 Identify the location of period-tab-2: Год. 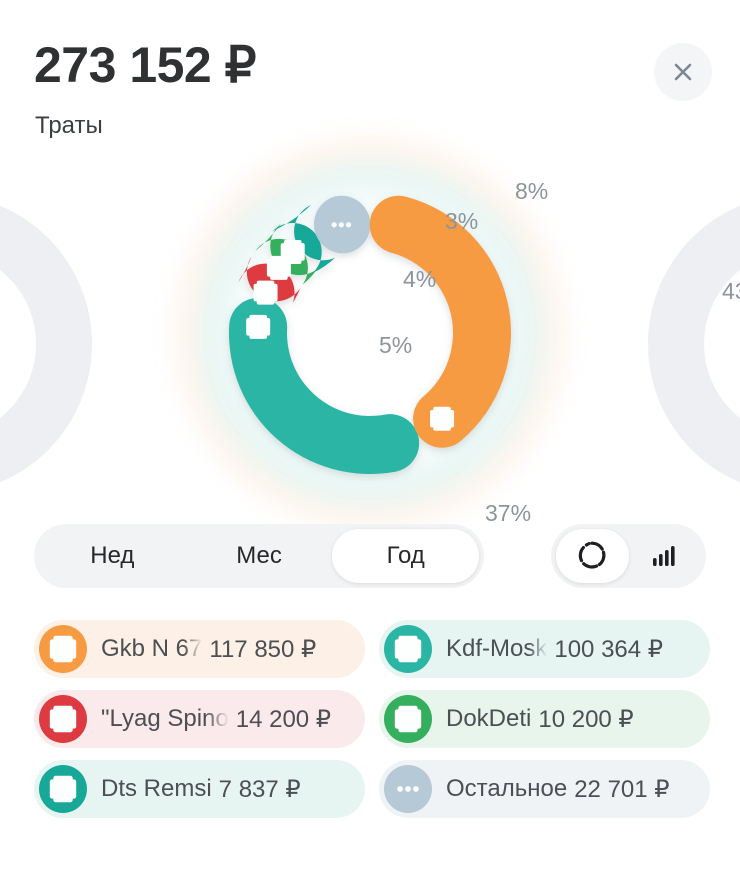
(406, 556).